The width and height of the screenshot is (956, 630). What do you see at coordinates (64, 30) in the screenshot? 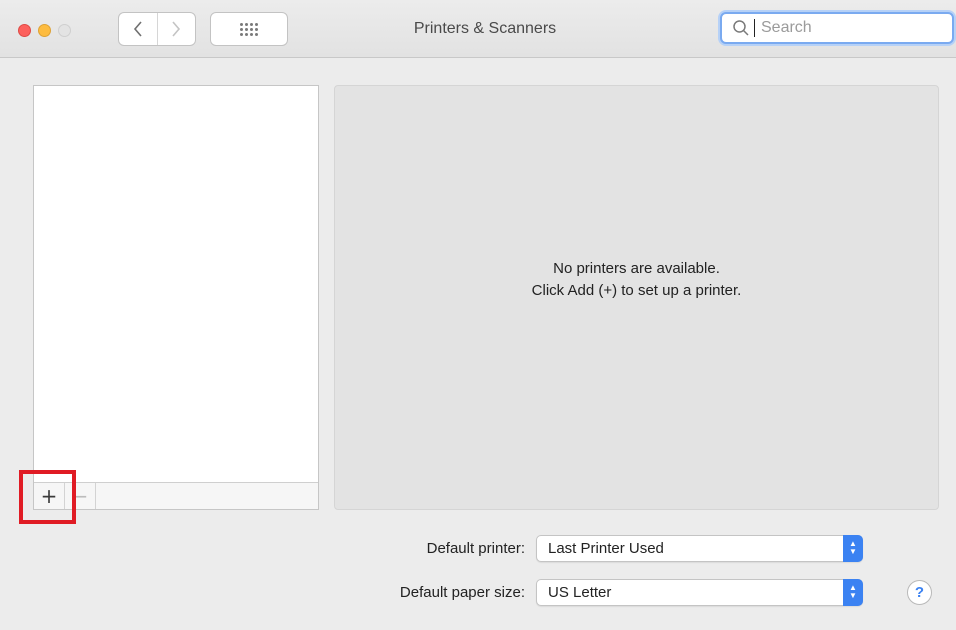
I see `zoom-window-button` at bounding box center [64, 30].